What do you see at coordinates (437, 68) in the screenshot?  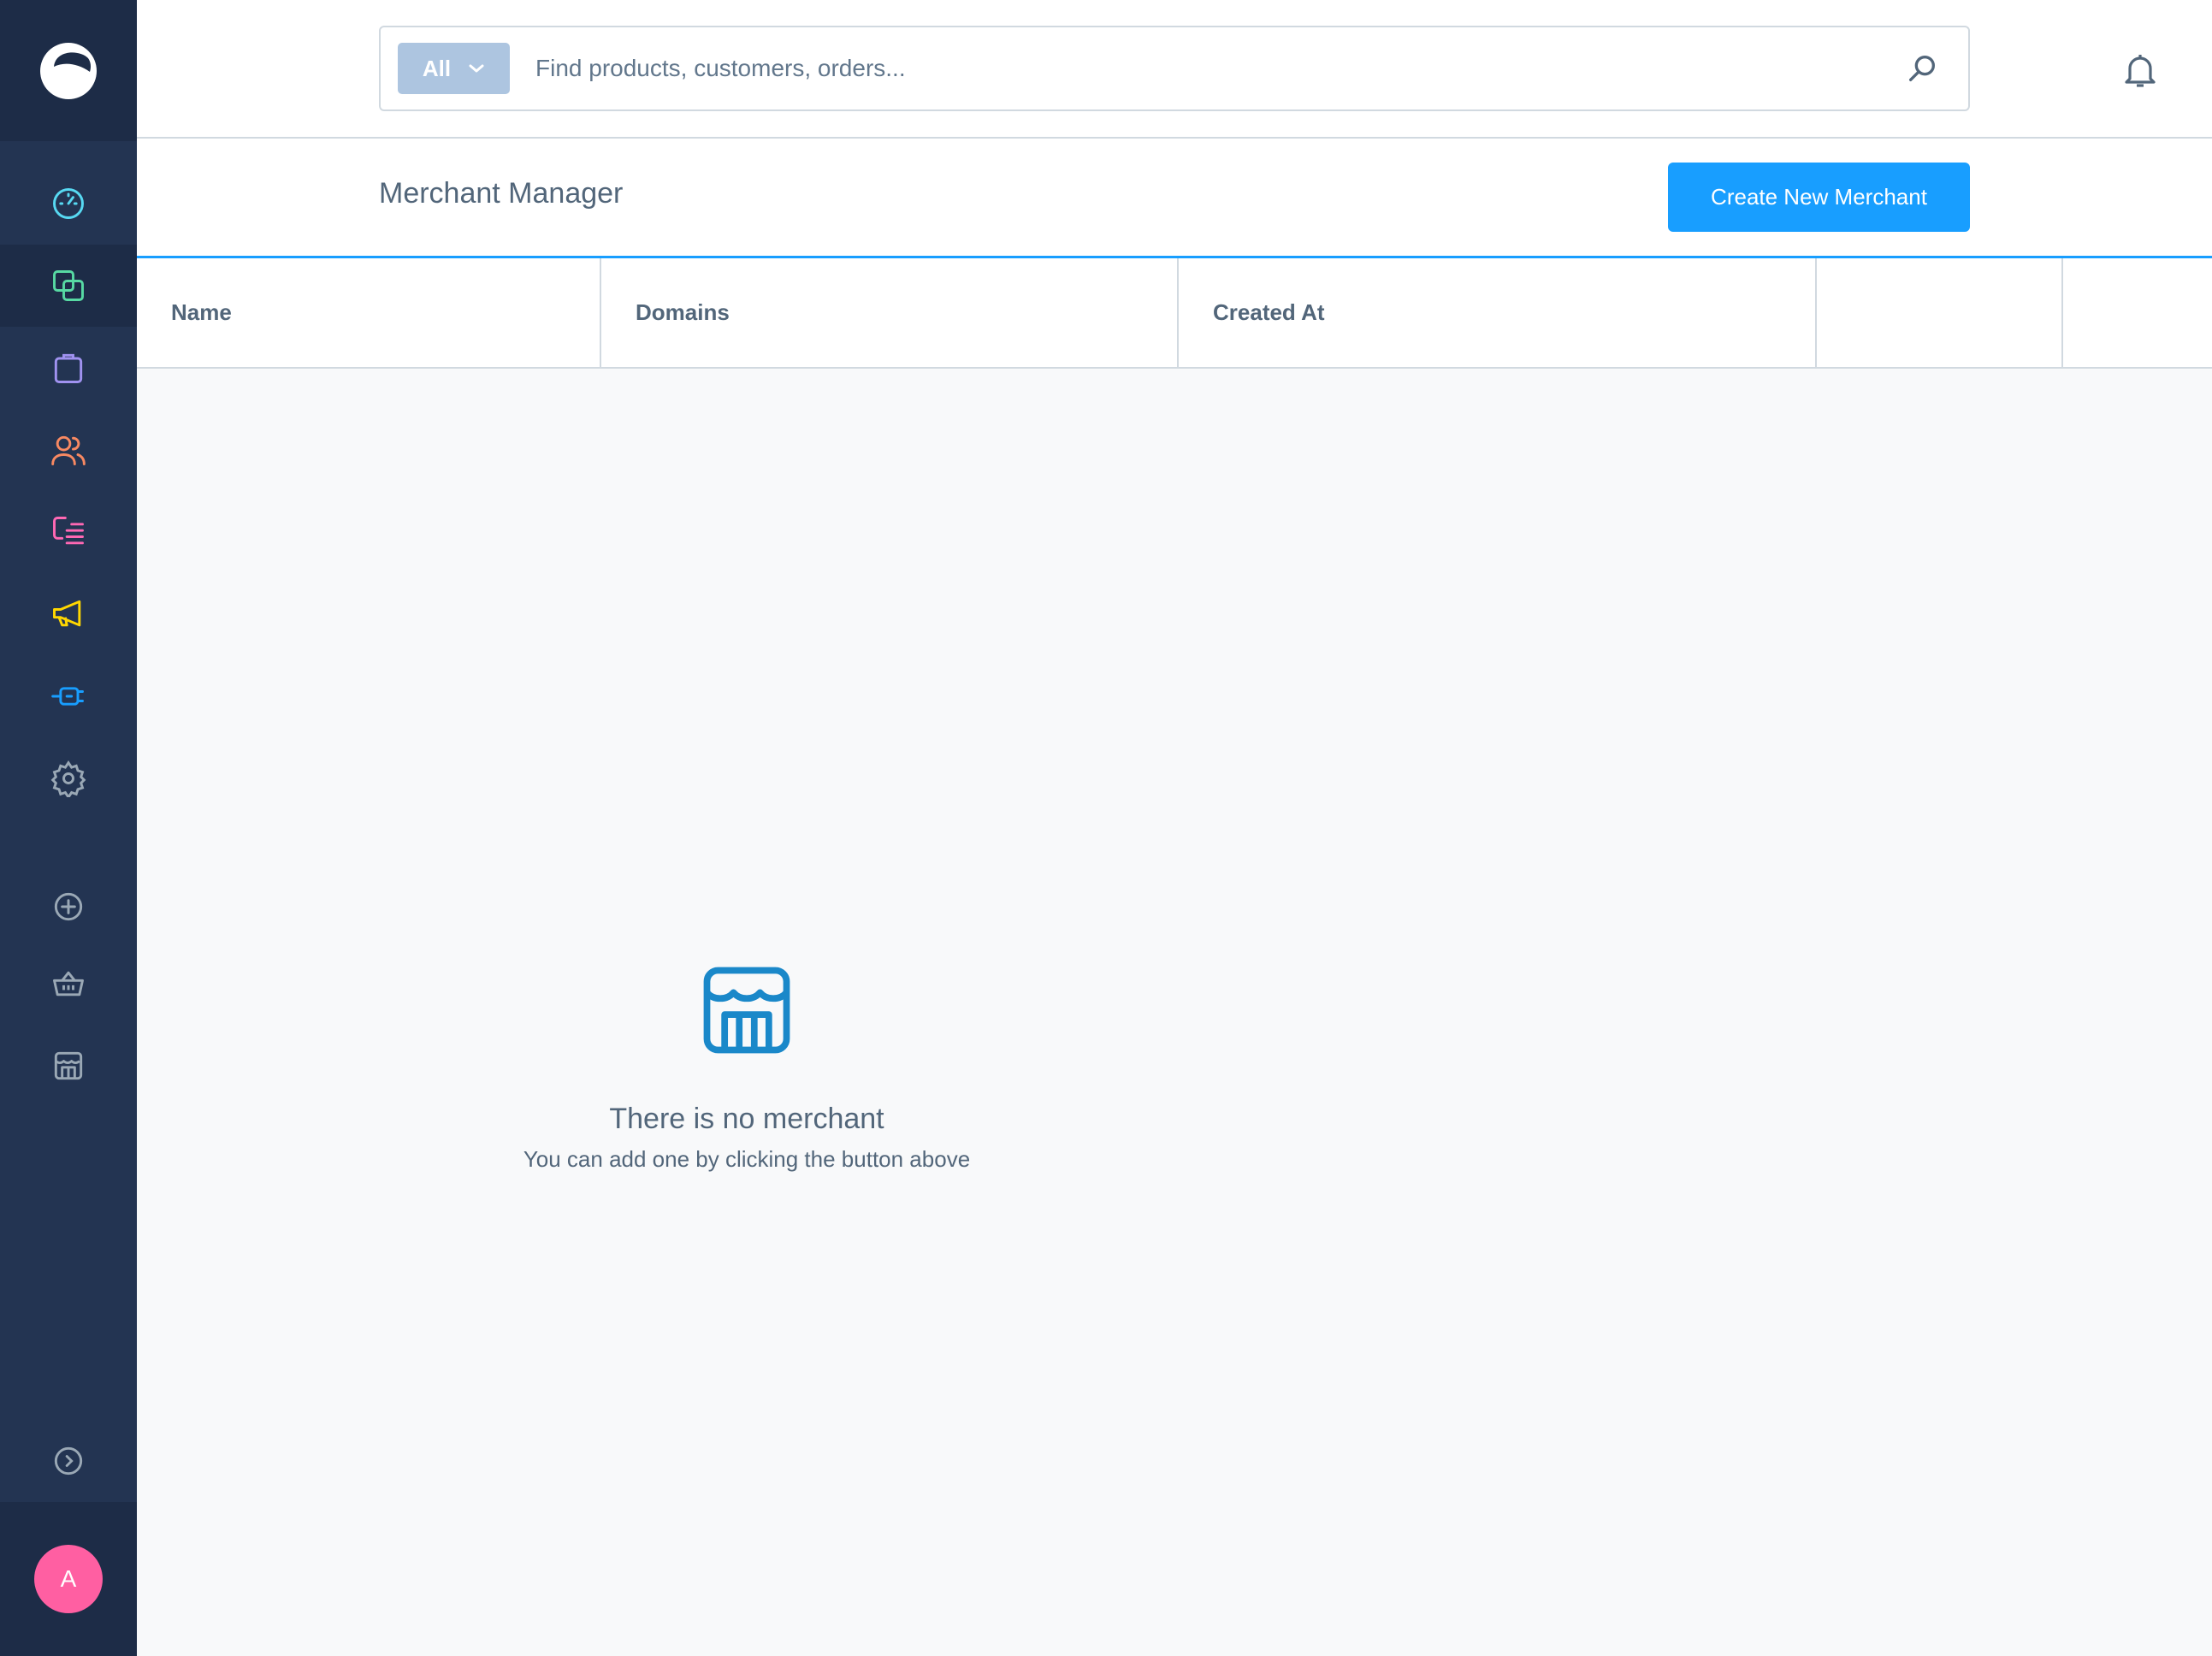 I see `search-type-label: All` at bounding box center [437, 68].